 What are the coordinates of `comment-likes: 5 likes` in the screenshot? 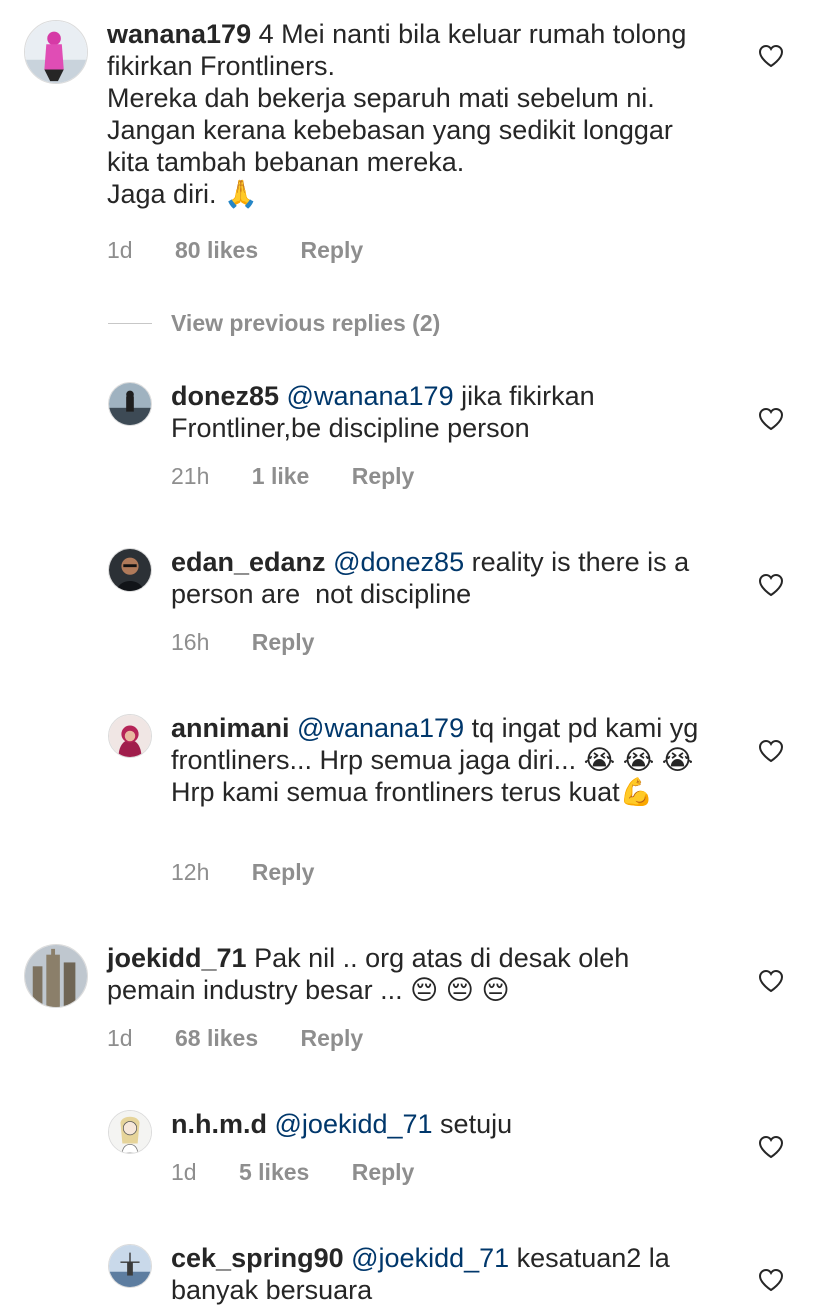 It's located at (274, 1172).